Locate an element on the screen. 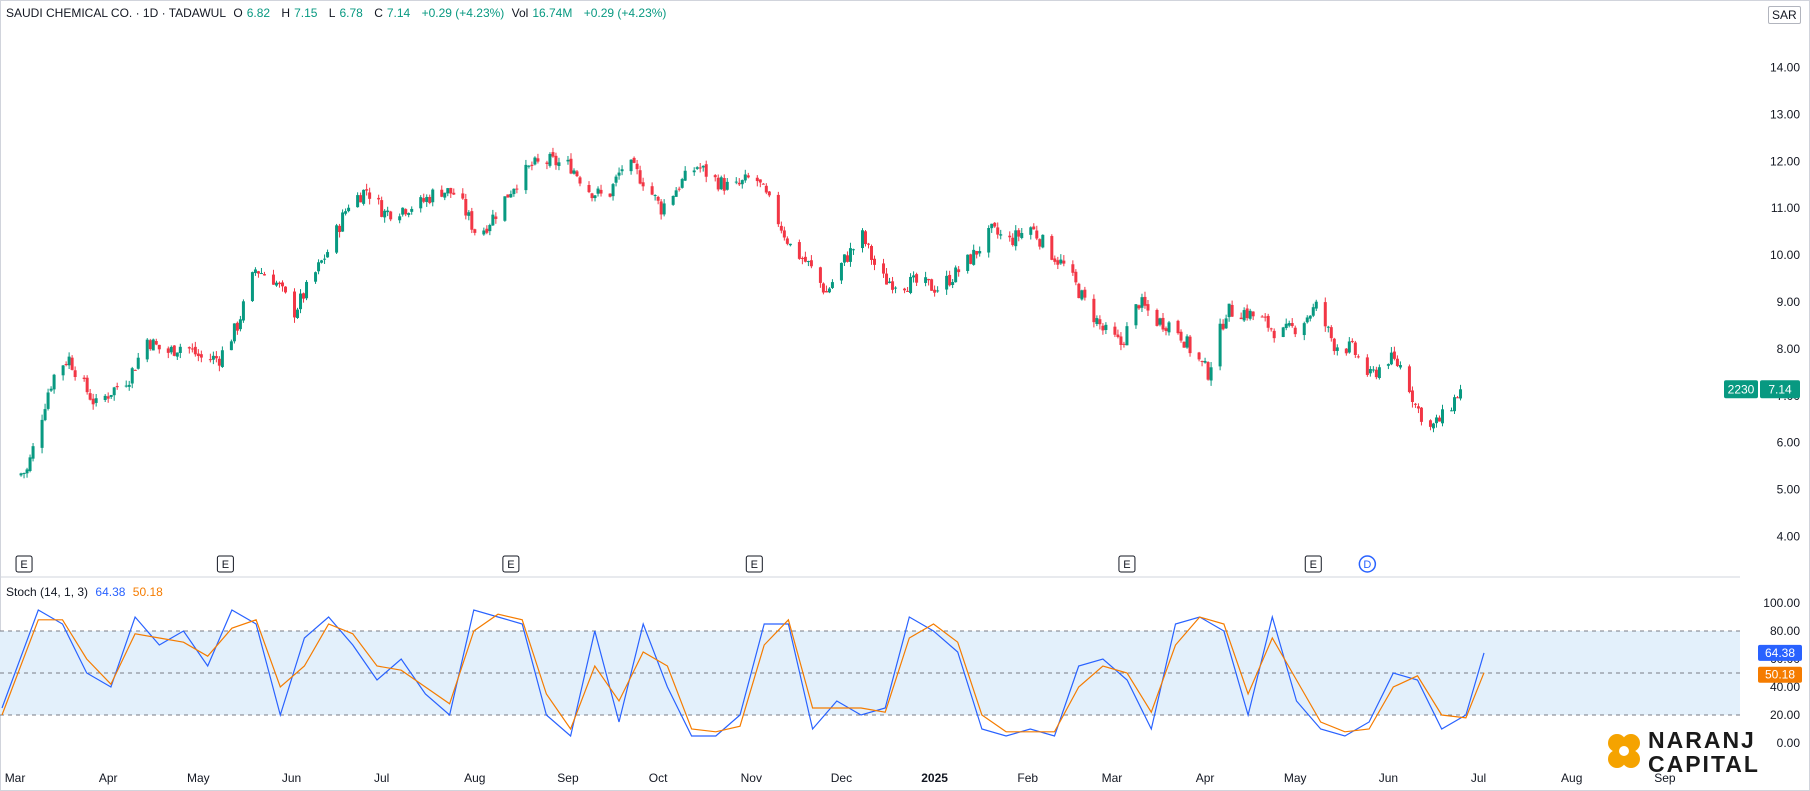 The image size is (1810, 791). earnings-marker-label: E is located at coordinates (23, 565).